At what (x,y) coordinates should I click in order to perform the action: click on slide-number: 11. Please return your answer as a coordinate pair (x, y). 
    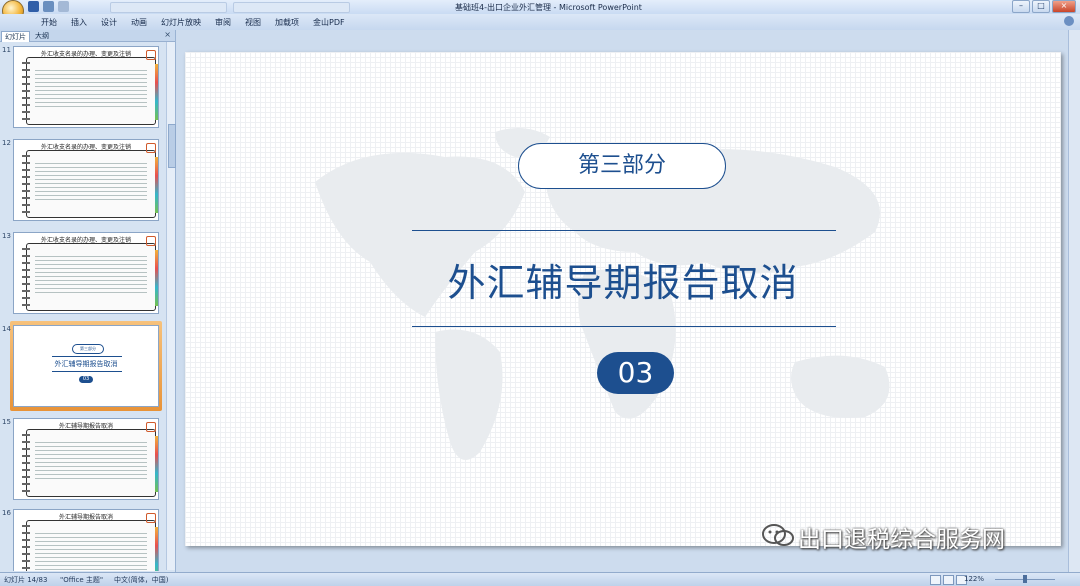
    Looking at the image, I should click on (6, 50).